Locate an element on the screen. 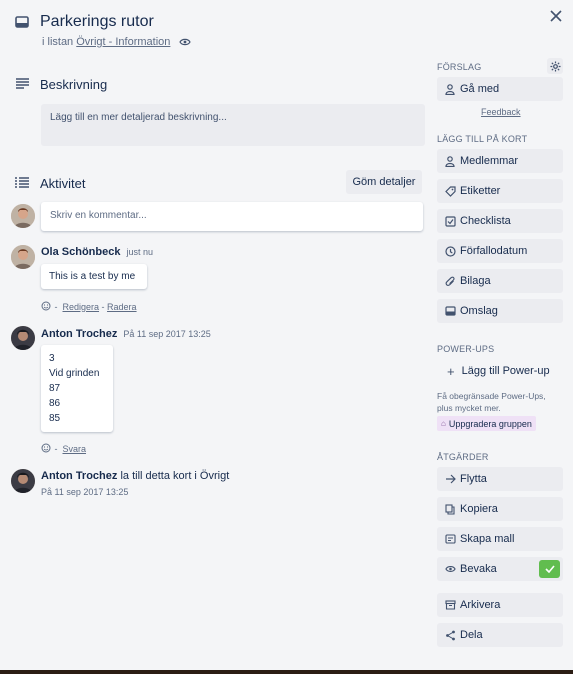 This screenshot has height=674, width=573. hide-details-button: Göm detaljer is located at coordinates (384, 182).